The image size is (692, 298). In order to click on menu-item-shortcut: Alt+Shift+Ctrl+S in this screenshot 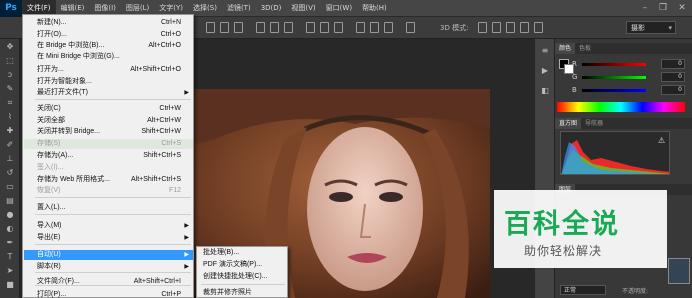, I will do `click(156, 179)`.